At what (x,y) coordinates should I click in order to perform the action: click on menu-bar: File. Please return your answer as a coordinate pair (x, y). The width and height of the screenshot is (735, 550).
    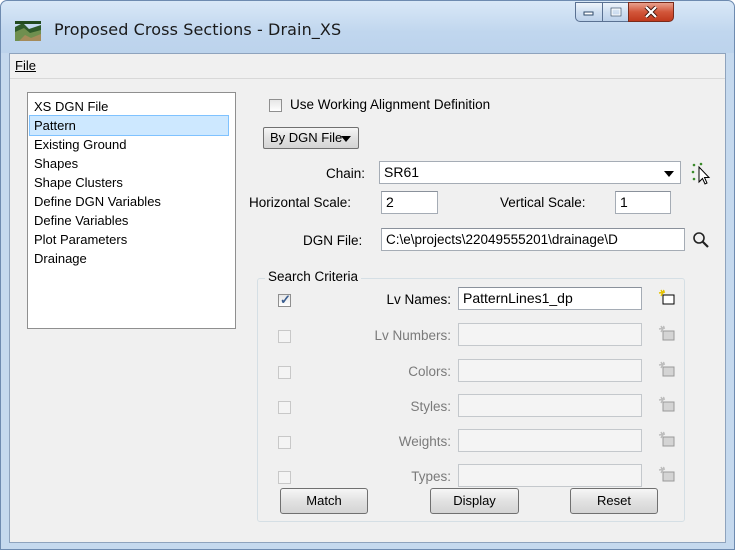
    Looking at the image, I should click on (367, 66).